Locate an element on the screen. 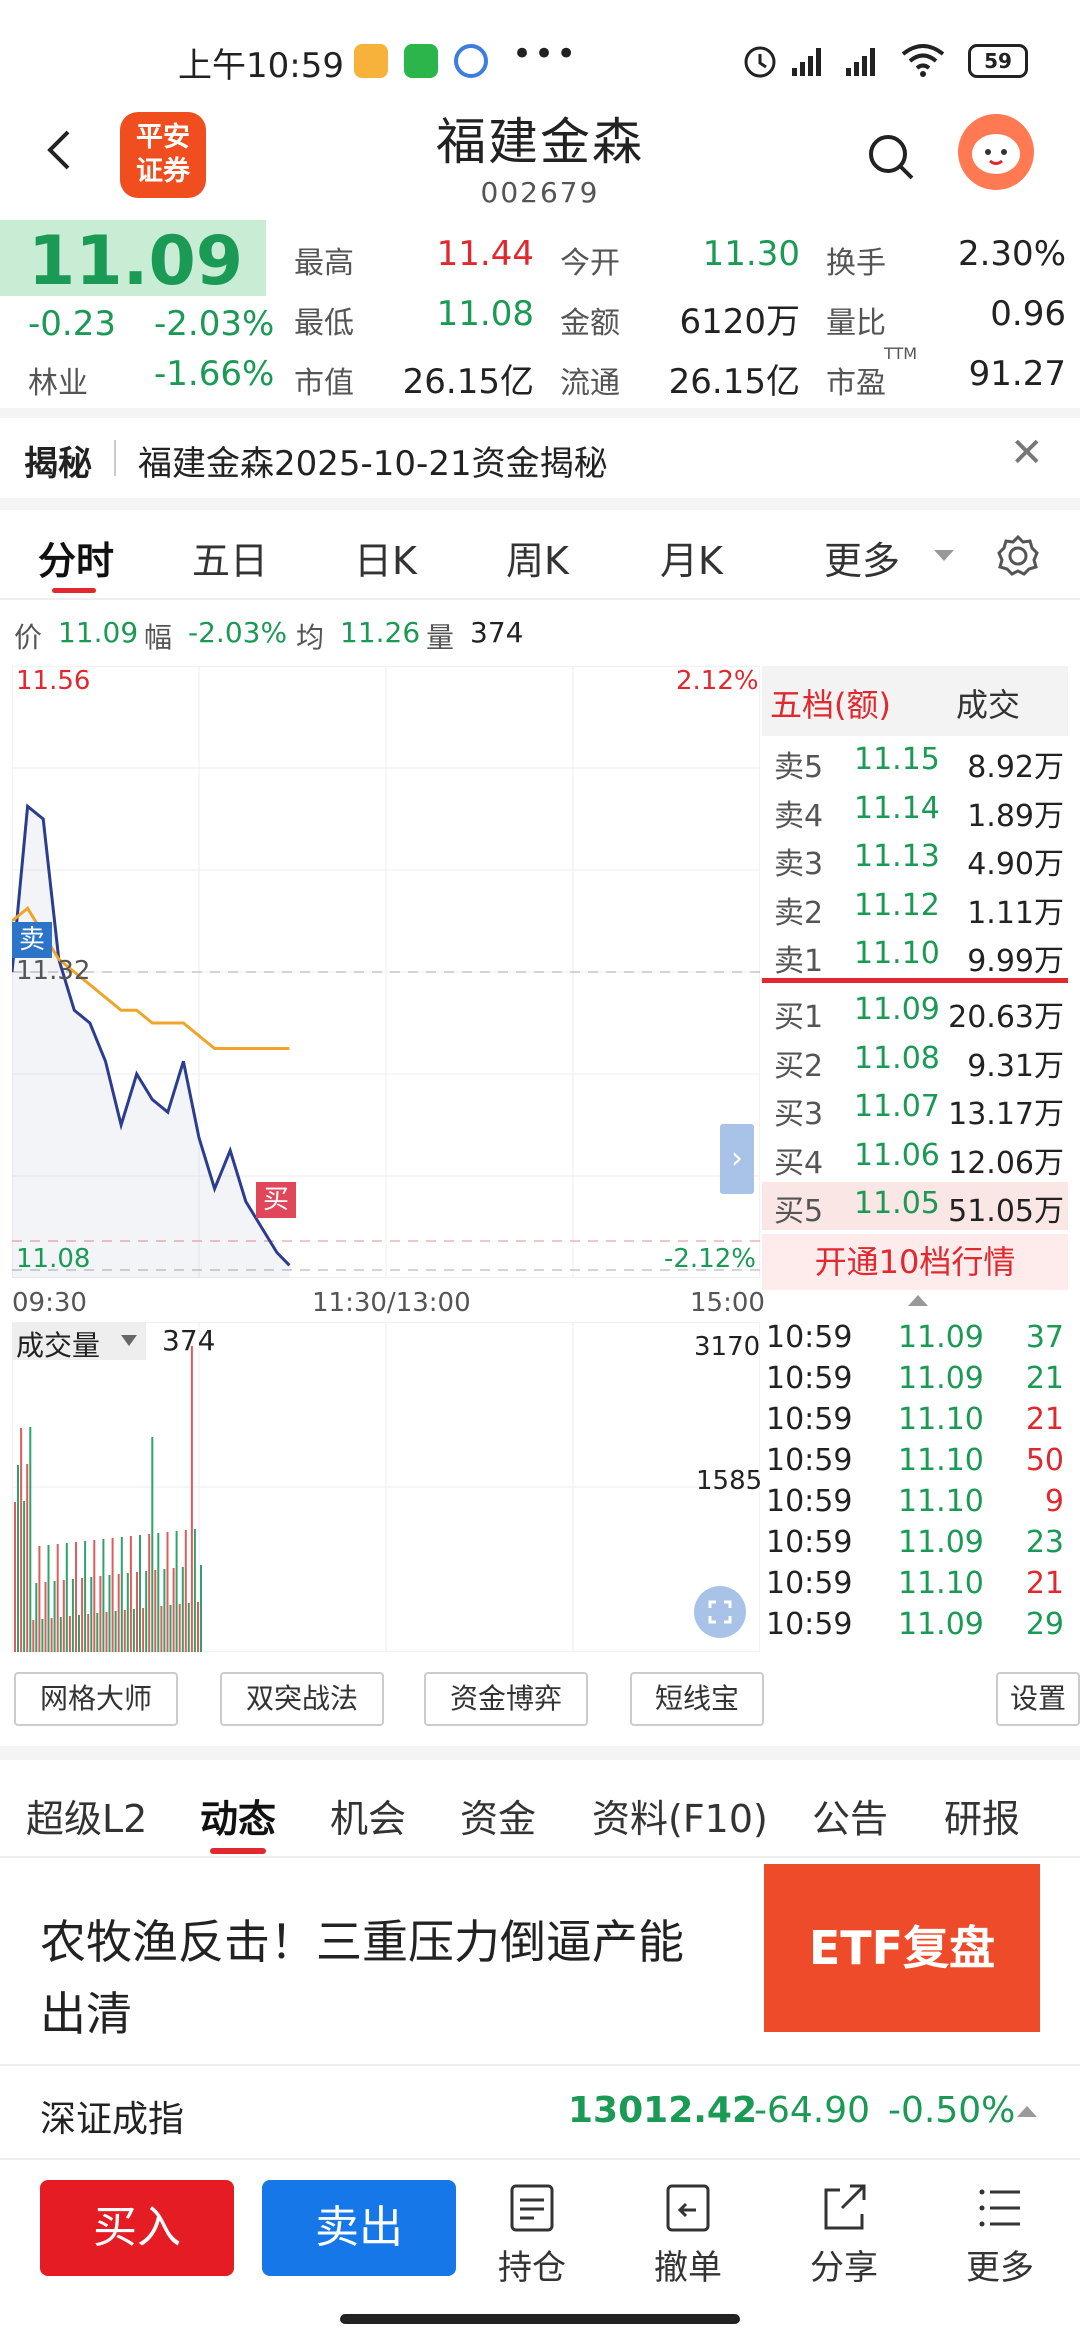  strategy-settings-button: 设置 is located at coordinates (1038, 1699).